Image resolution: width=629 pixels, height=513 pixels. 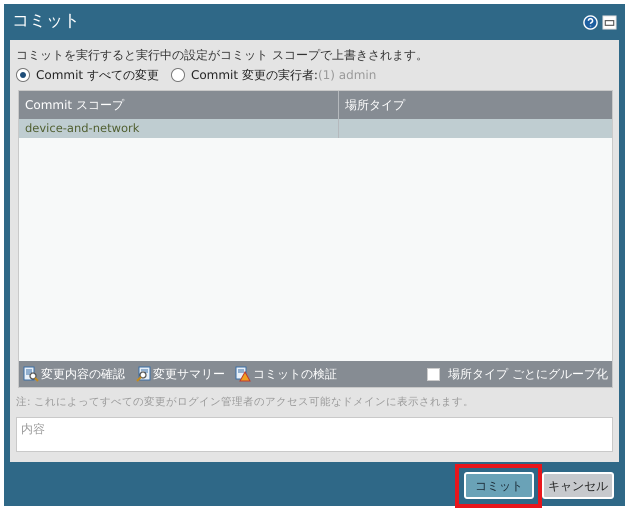 What do you see at coordinates (578, 485) in the screenshot?
I see `cancel-button: キャンセル` at bounding box center [578, 485].